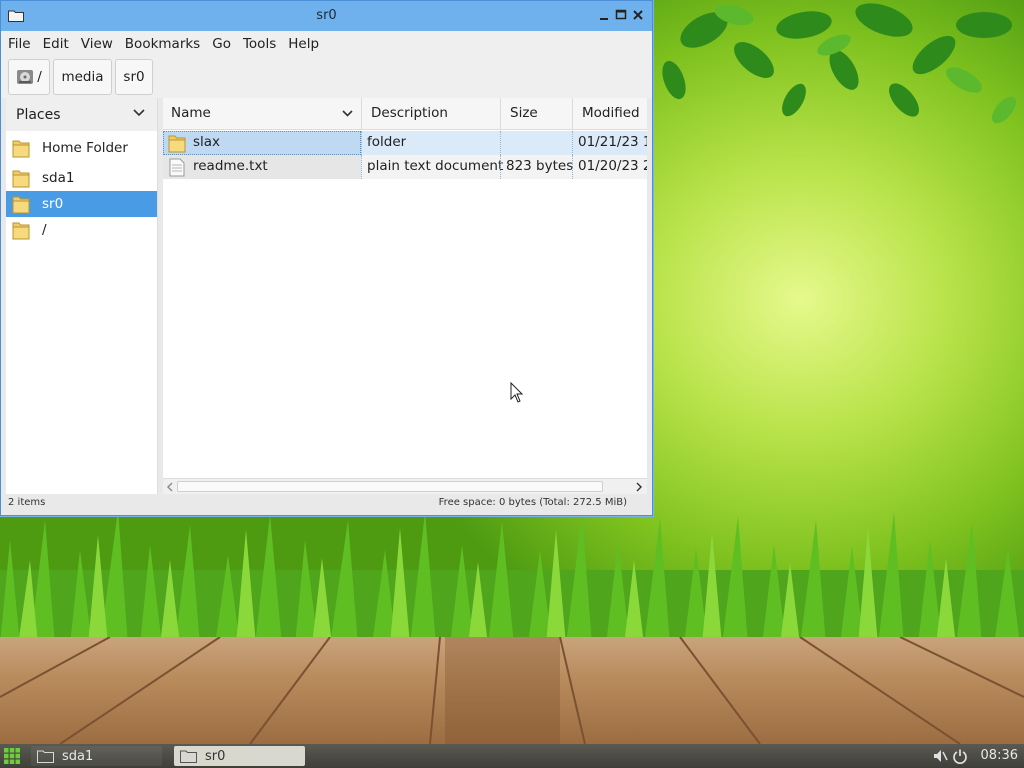 This screenshot has height=768, width=1024. I want to click on taskbar: sda1 sr0 08:36, so click(512, 756).